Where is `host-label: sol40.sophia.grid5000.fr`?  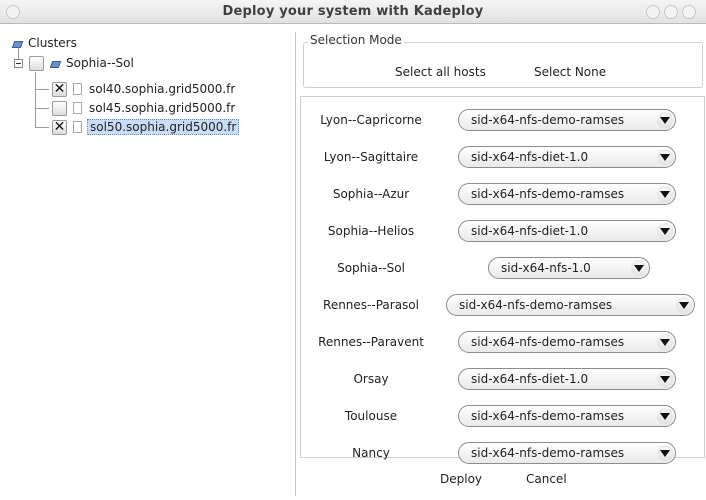
host-label: sol40.sophia.grid5000.fr is located at coordinates (162, 89).